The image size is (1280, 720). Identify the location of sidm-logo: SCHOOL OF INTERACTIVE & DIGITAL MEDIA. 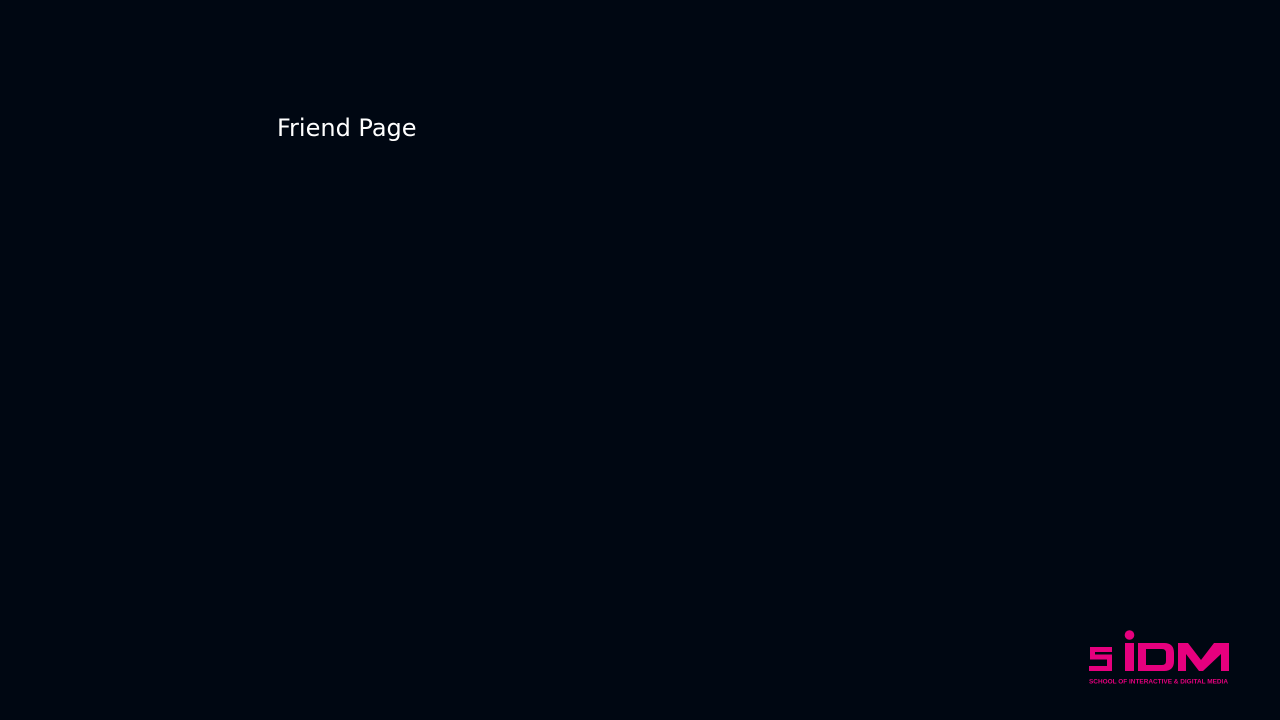
(1159, 658).